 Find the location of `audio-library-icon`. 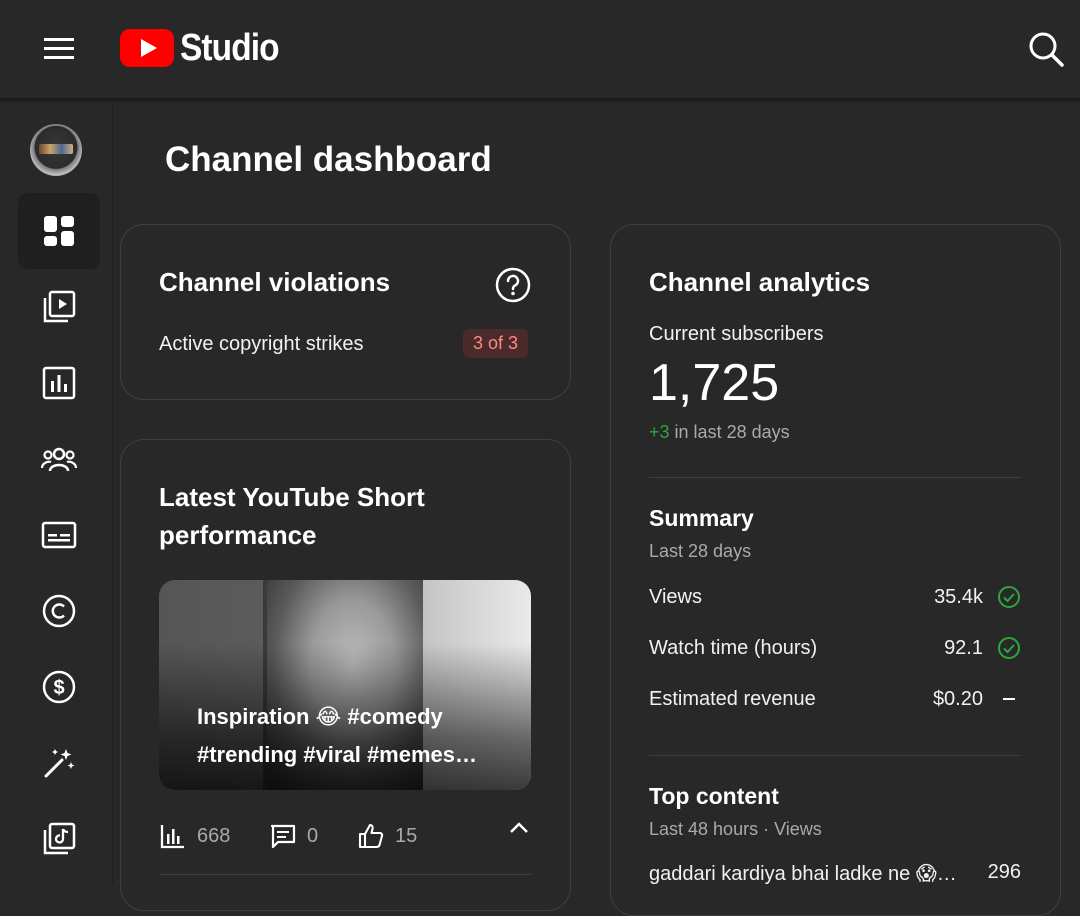

audio-library-icon is located at coordinates (59, 838).